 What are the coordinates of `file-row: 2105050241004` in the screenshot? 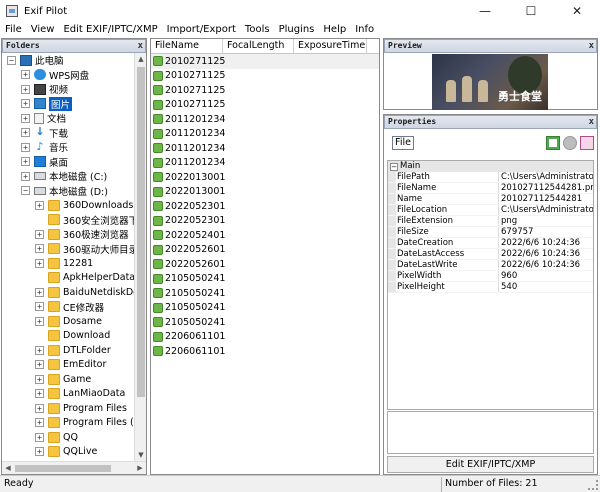 It's located at (265, 322).